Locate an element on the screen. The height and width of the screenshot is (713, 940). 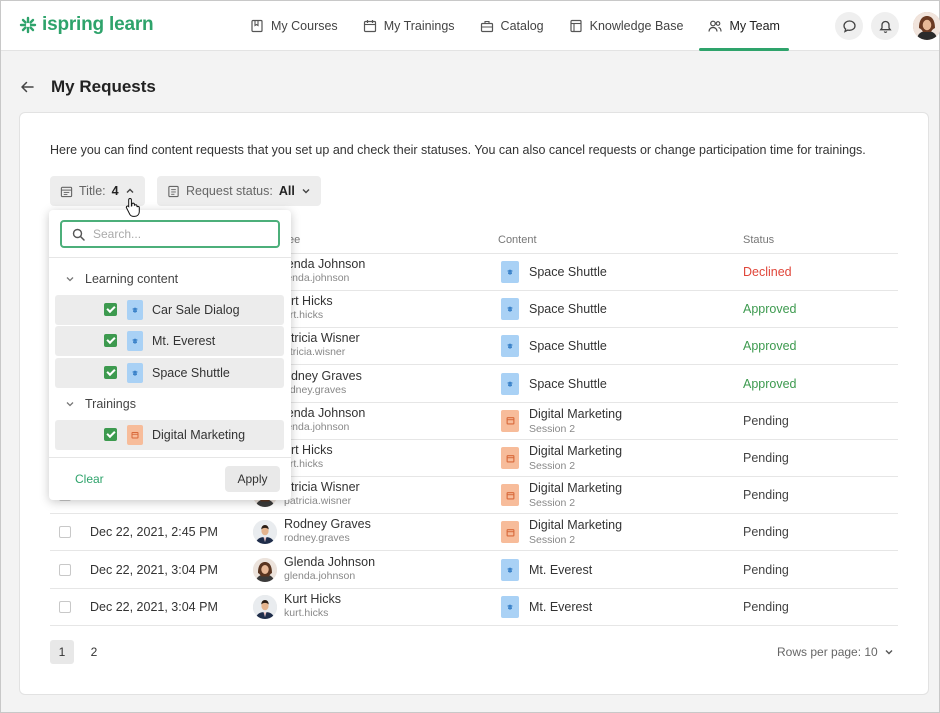
hand-cursor-icon is located at coordinates (132, 207).